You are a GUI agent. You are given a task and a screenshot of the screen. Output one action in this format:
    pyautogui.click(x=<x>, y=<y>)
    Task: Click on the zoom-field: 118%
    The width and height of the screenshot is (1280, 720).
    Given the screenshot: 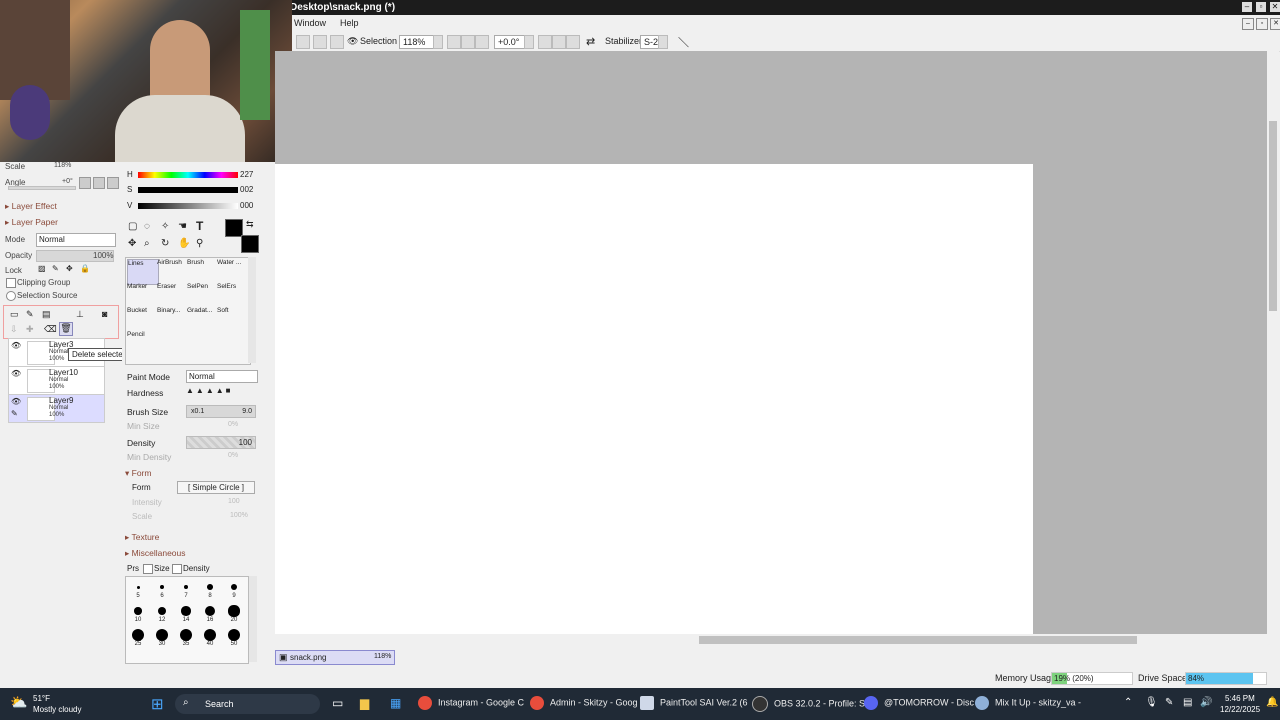 What is the action you would take?
    pyautogui.click(x=416, y=42)
    